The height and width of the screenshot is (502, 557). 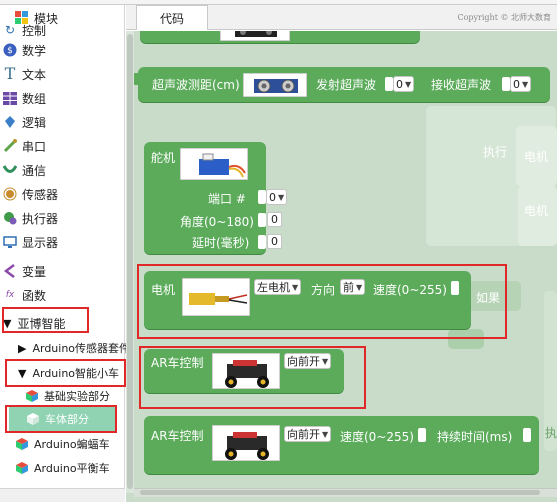 What do you see at coordinates (221, 243) in the screenshot?
I see `delay-label: 延时(毫秒)` at bounding box center [221, 243].